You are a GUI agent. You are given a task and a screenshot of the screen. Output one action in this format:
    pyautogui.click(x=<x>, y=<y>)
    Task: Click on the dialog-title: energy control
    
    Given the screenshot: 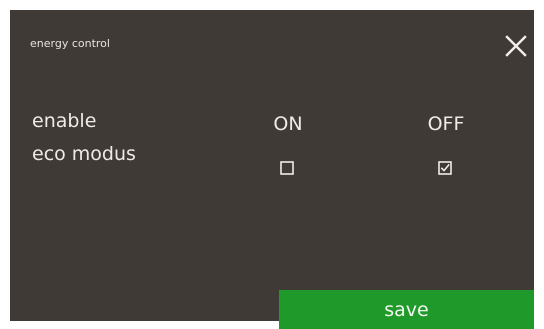 What is the action you would take?
    pyautogui.click(x=70, y=43)
    